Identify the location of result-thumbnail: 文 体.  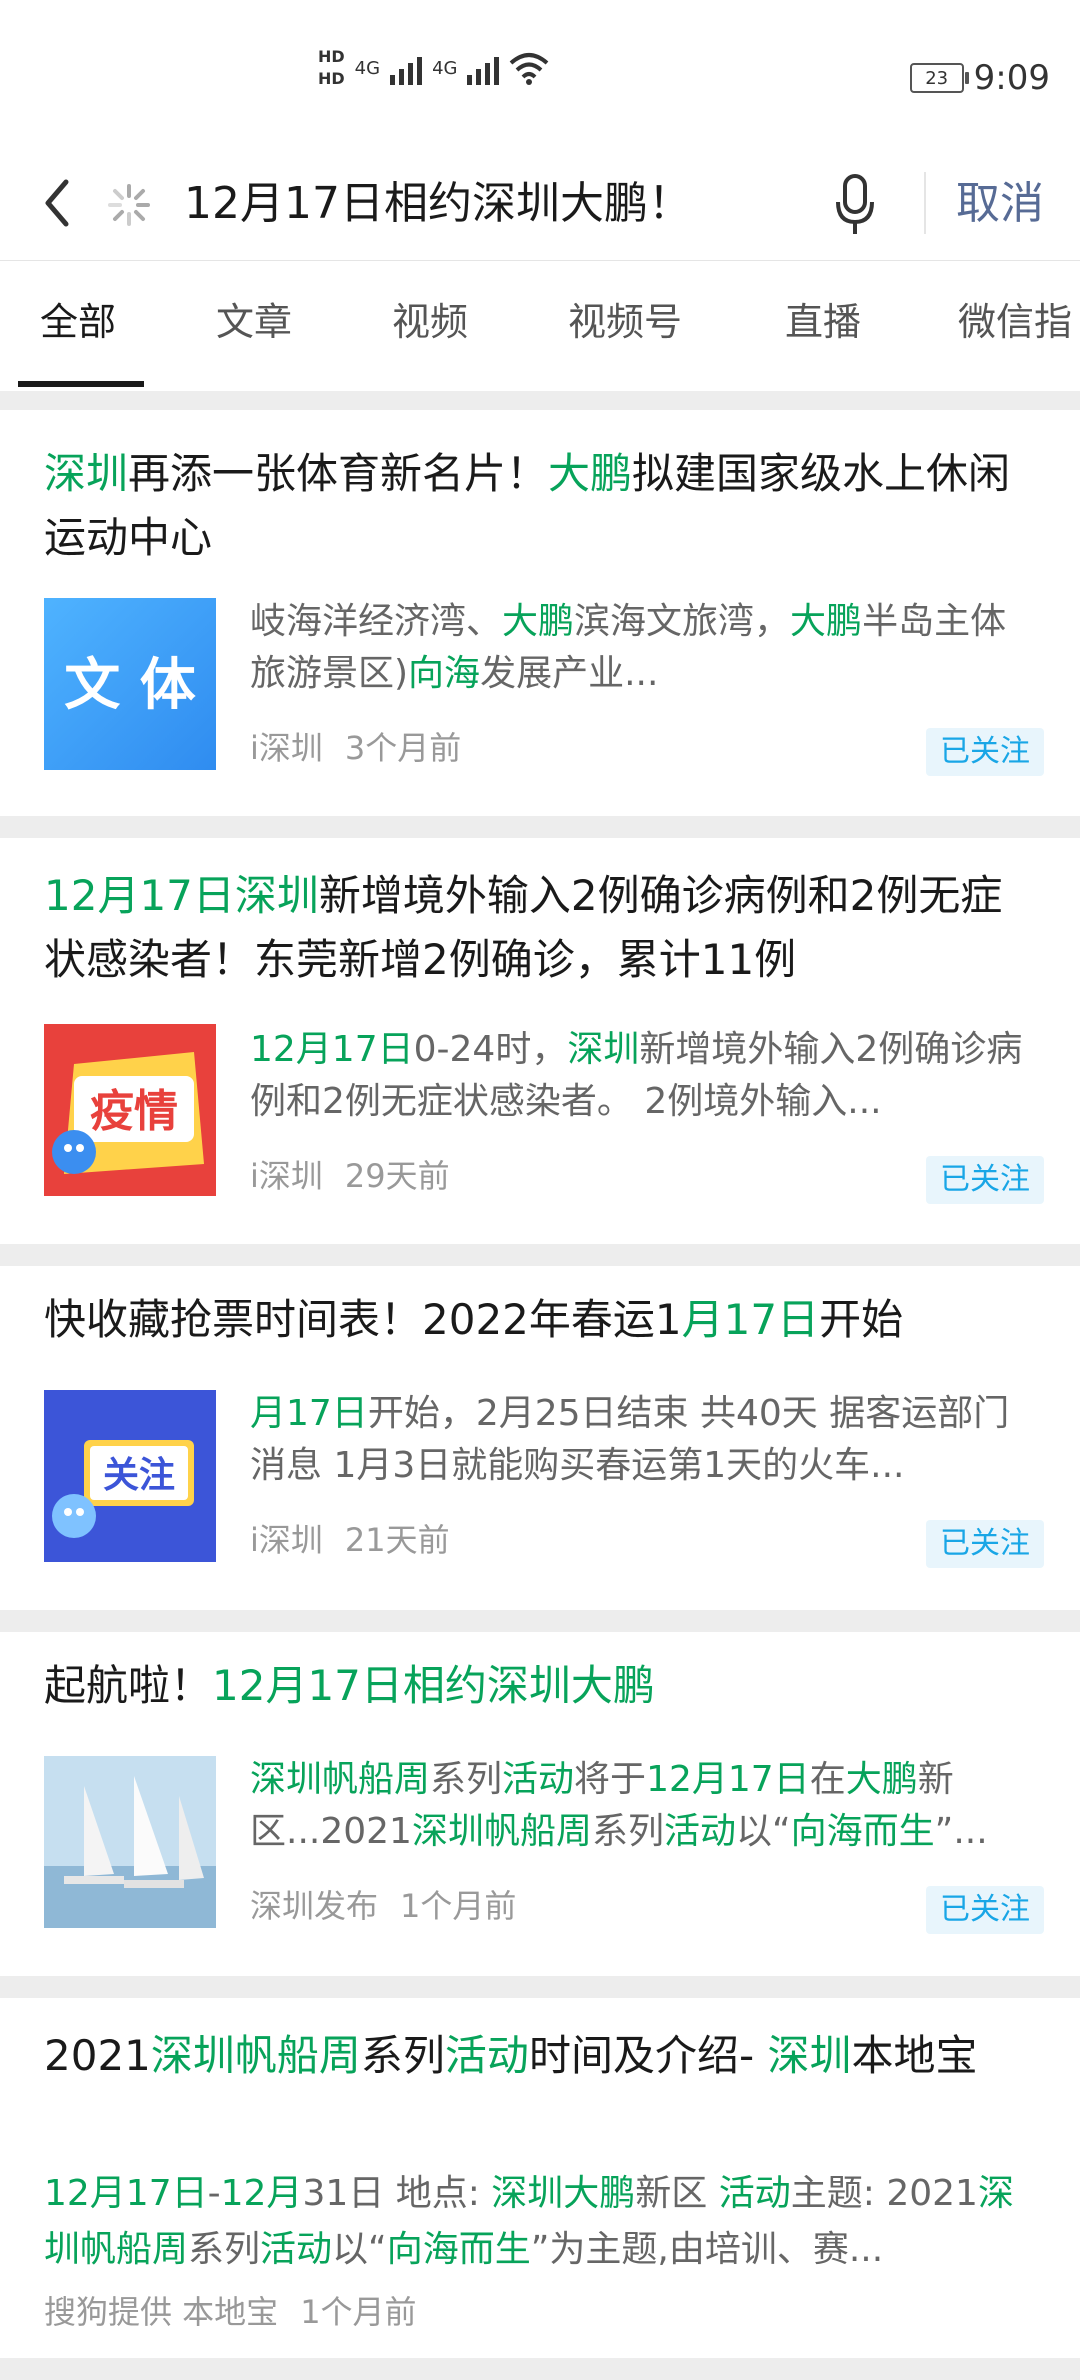
(130, 684).